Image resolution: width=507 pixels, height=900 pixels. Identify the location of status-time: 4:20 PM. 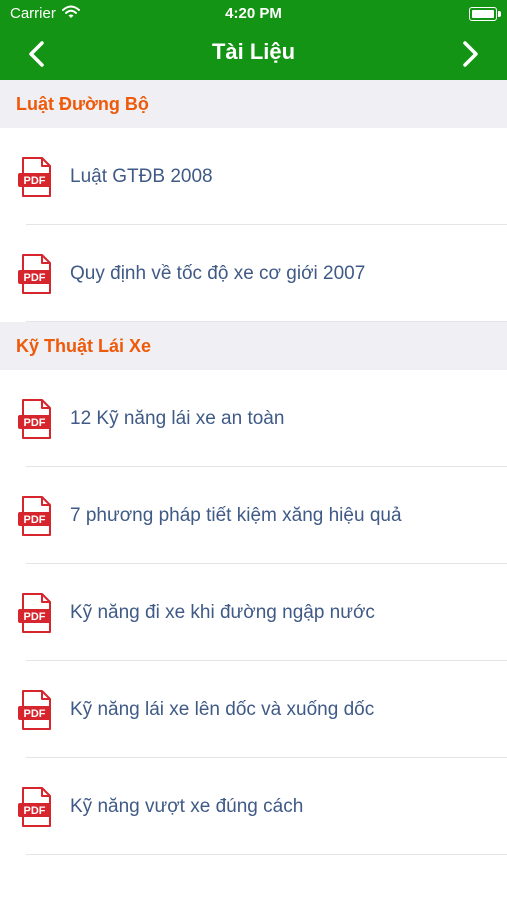
(253, 13).